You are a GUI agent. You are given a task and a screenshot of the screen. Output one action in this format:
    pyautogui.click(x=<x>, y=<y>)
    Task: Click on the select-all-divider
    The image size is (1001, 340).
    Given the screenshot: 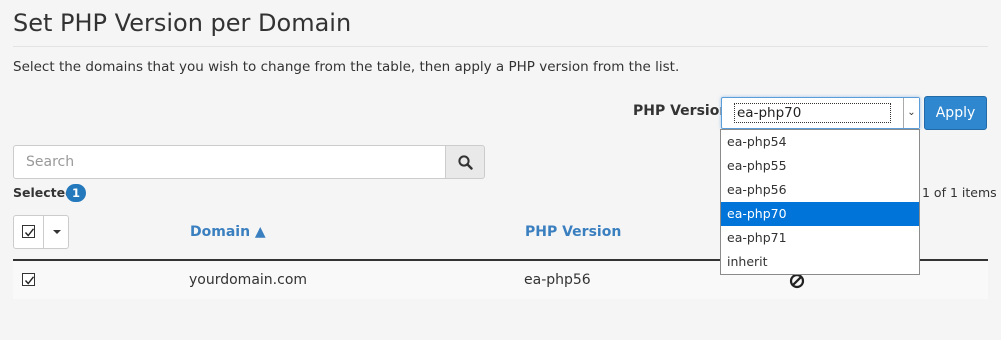 What is the action you would take?
    pyautogui.click(x=43, y=232)
    